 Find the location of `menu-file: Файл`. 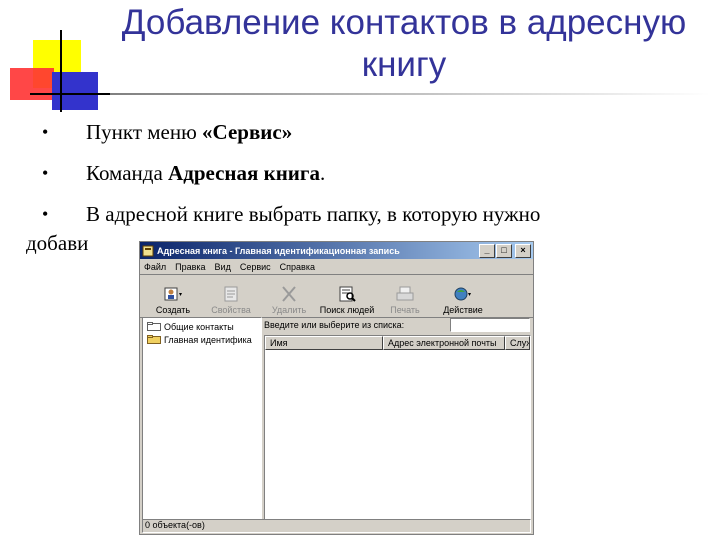

menu-file: Файл is located at coordinates (155, 267).